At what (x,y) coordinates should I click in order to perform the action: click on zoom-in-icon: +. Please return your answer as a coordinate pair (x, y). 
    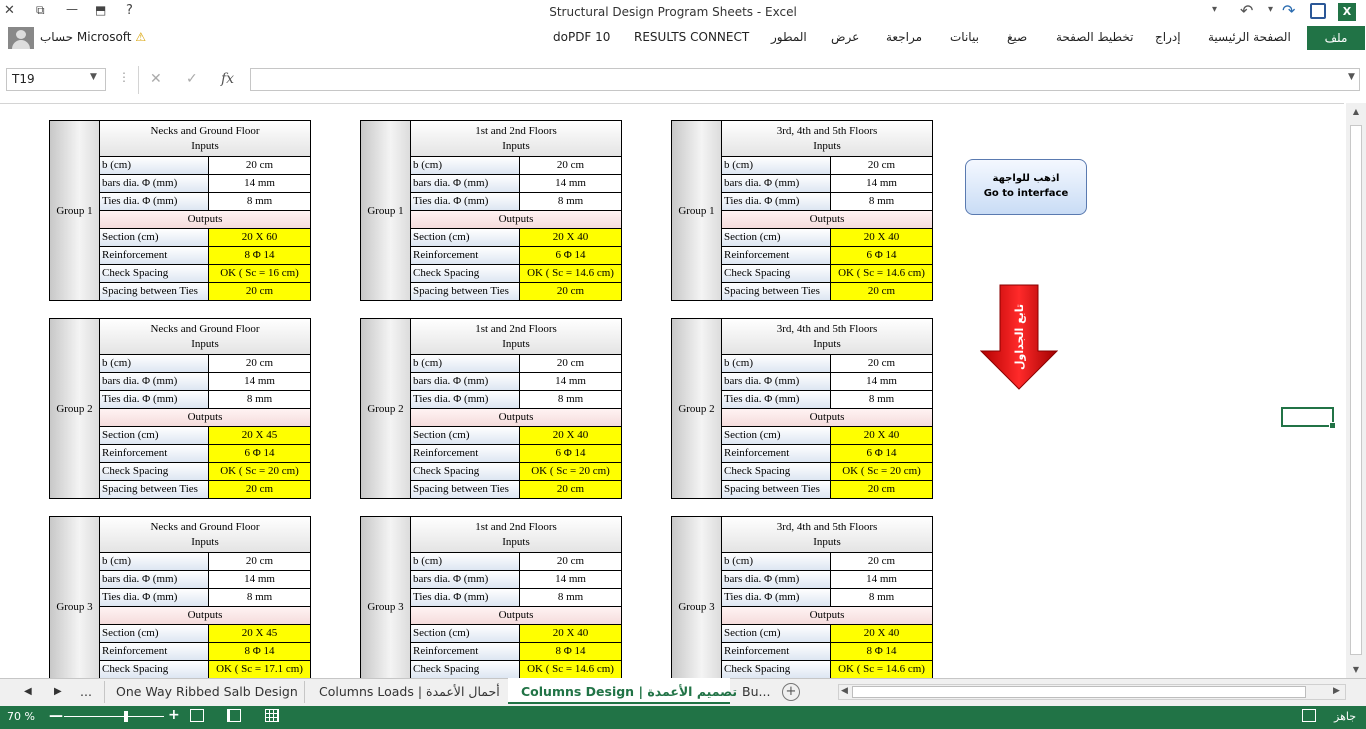
    Looking at the image, I should click on (174, 715).